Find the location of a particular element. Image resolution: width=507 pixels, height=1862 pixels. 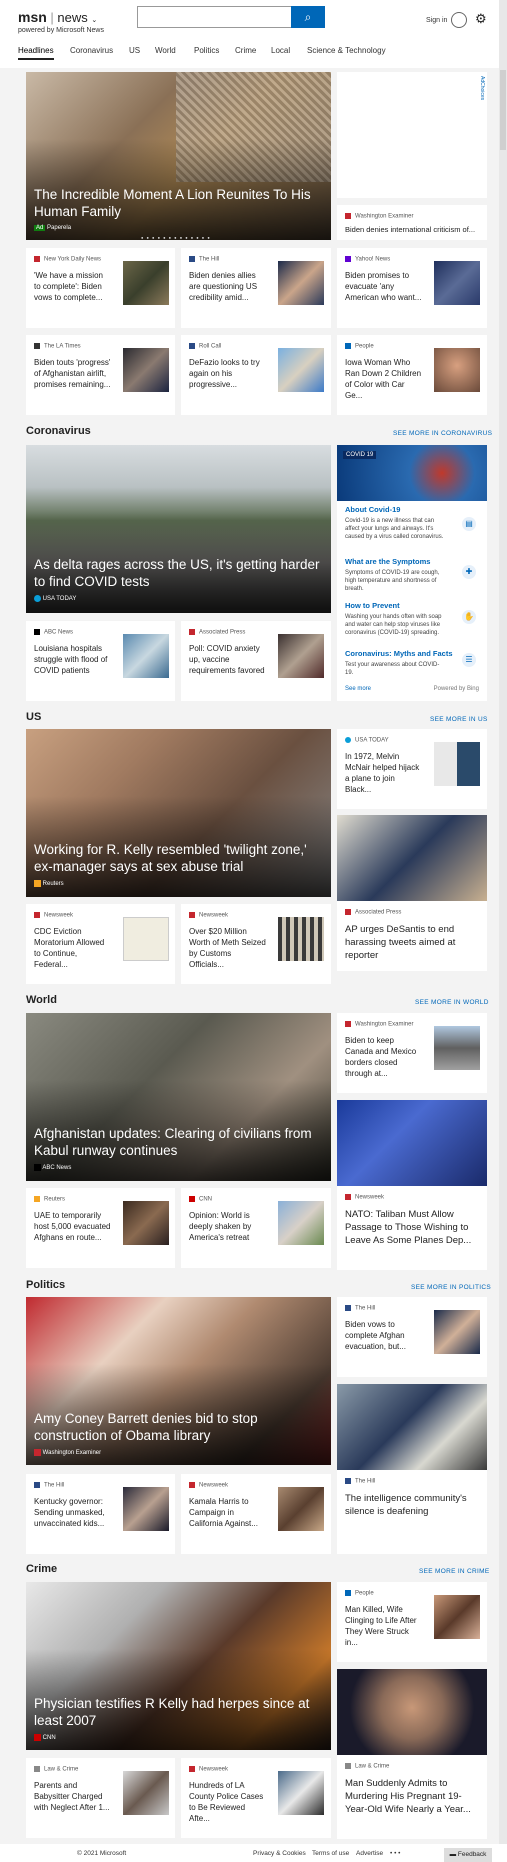

see-more-us: SEE MORE IN US is located at coordinates (459, 719).